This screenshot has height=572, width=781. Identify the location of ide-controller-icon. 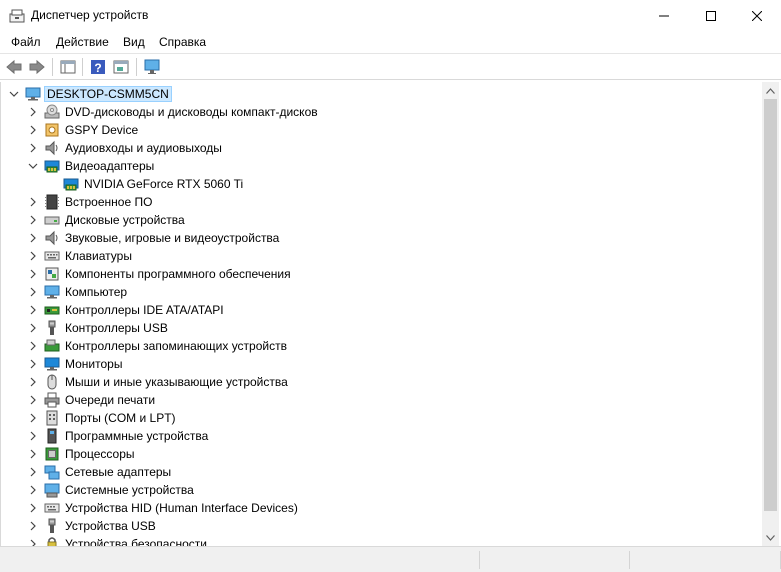
(52, 310).